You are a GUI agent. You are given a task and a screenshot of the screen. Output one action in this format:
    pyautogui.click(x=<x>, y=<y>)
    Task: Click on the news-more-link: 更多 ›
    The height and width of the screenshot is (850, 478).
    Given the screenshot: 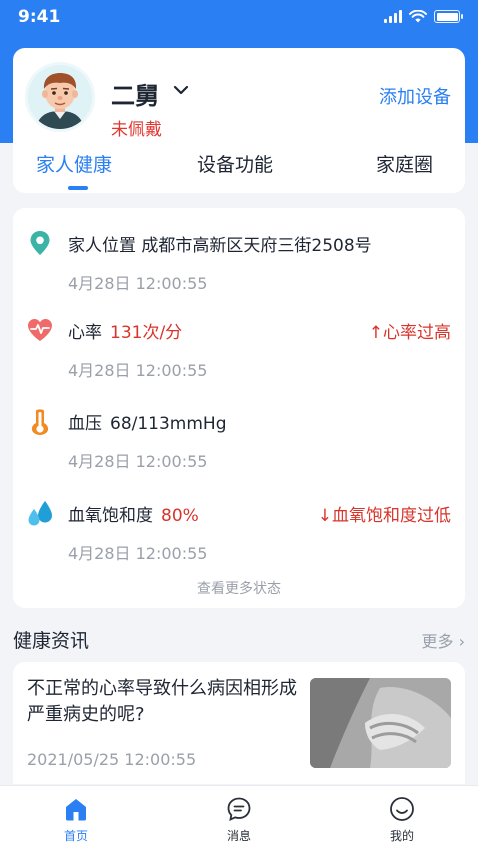 What is the action you would take?
    pyautogui.click(x=444, y=640)
    